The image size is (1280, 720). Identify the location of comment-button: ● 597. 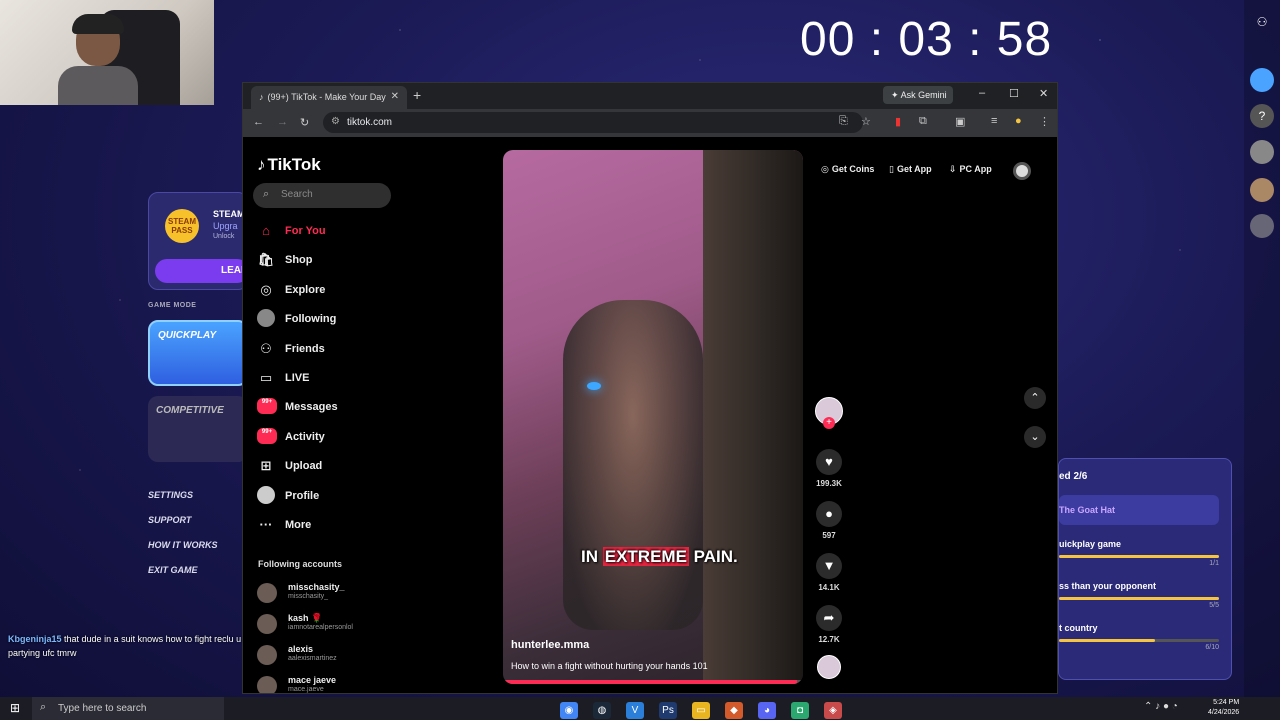
(829, 520).